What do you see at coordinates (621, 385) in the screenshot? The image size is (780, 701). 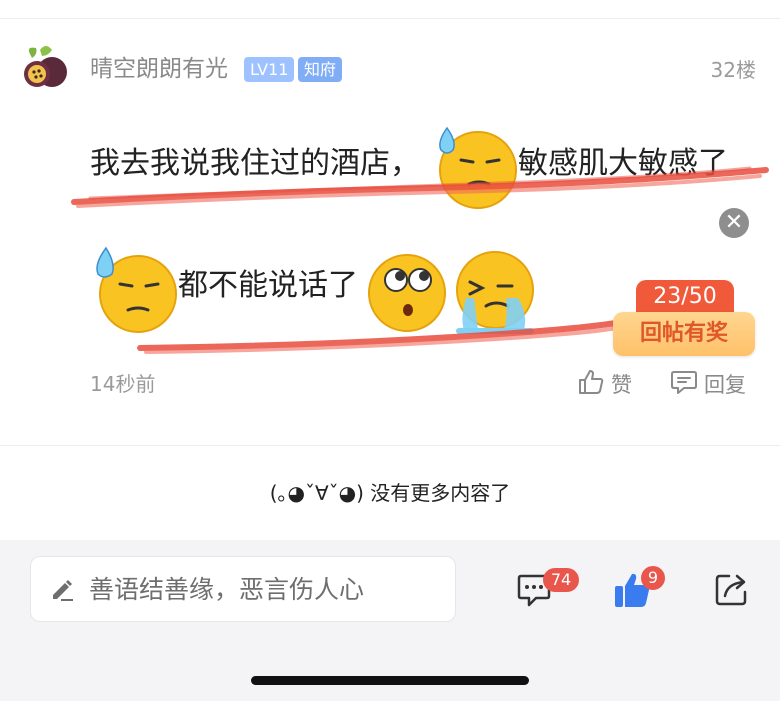 I see `like-label: 赞` at bounding box center [621, 385].